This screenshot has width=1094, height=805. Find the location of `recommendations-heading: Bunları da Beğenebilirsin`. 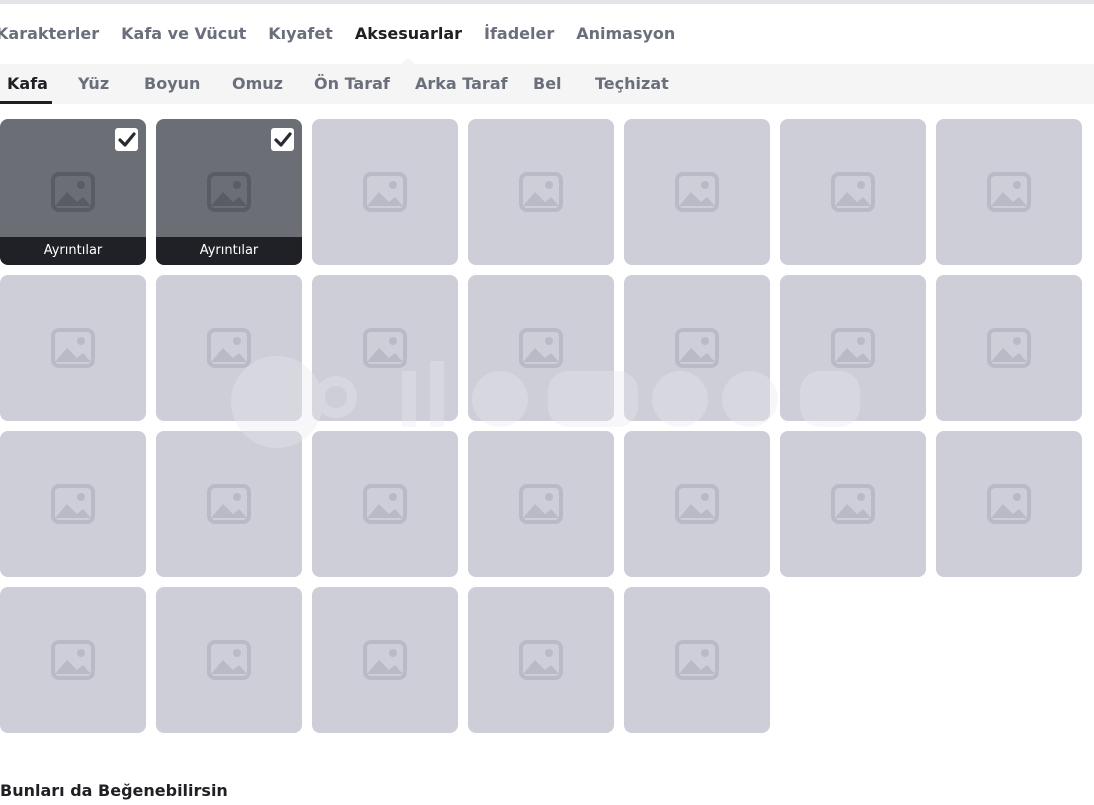

recommendations-heading: Bunları da Beğenebilirsin is located at coordinates (114, 790).